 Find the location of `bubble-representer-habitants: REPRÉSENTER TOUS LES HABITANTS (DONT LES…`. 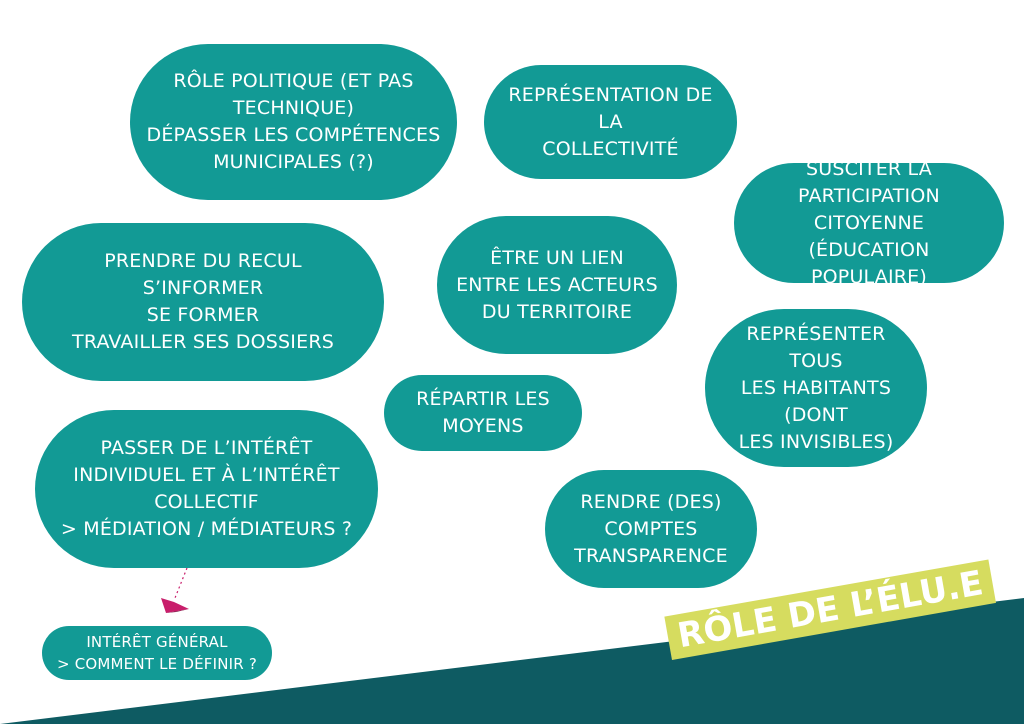

bubble-representer-habitants: REPRÉSENTER TOUS LES HABITANTS (DONT LES… is located at coordinates (816, 388).